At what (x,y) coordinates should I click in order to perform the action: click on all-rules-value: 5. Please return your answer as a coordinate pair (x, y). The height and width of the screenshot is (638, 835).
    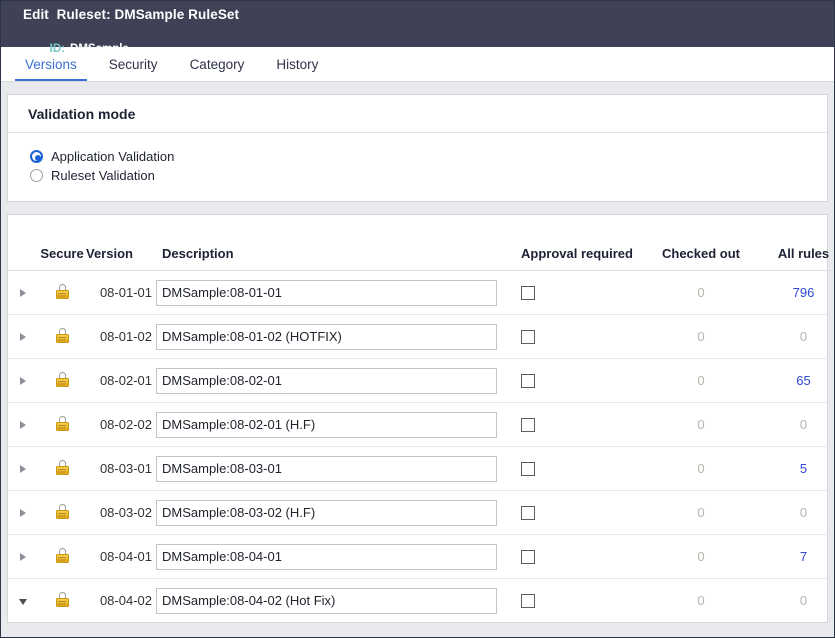
    Looking at the image, I should click on (803, 468).